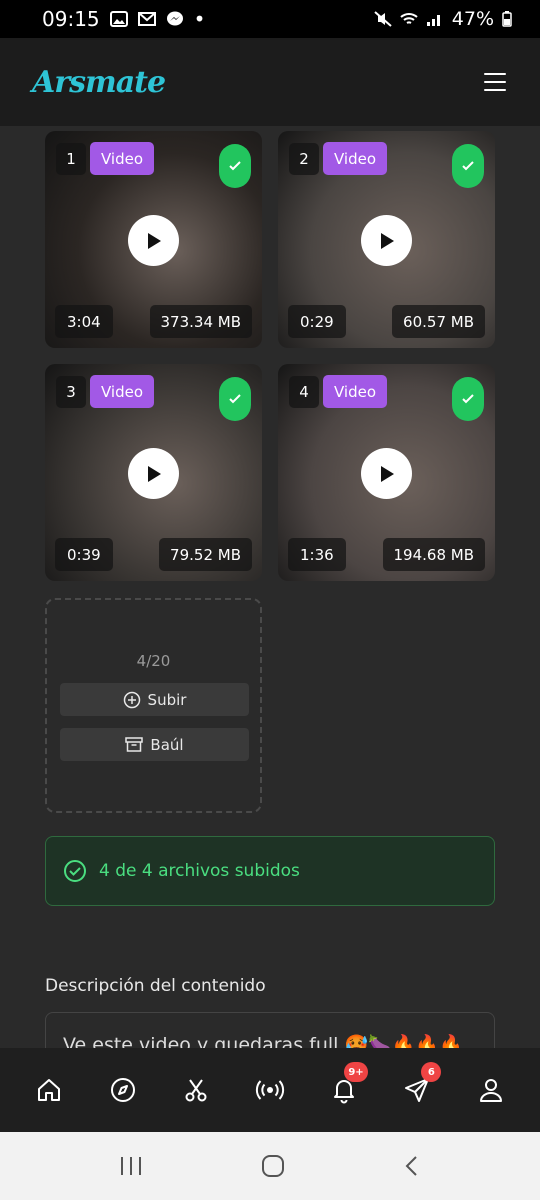  What do you see at coordinates (472, 19) in the screenshot?
I see `battery-percent: 47%` at bounding box center [472, 19].